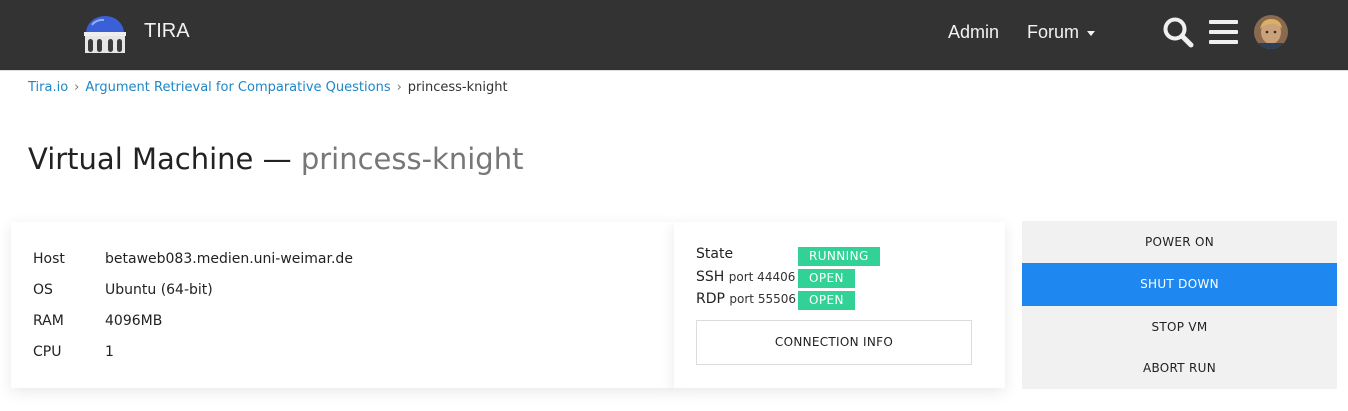 The height and width of the screenshot is (411, 1348). Describe the element at coordinates (973, 32) in the screenshot. I see `nav-admin-link: Admin` at that location.